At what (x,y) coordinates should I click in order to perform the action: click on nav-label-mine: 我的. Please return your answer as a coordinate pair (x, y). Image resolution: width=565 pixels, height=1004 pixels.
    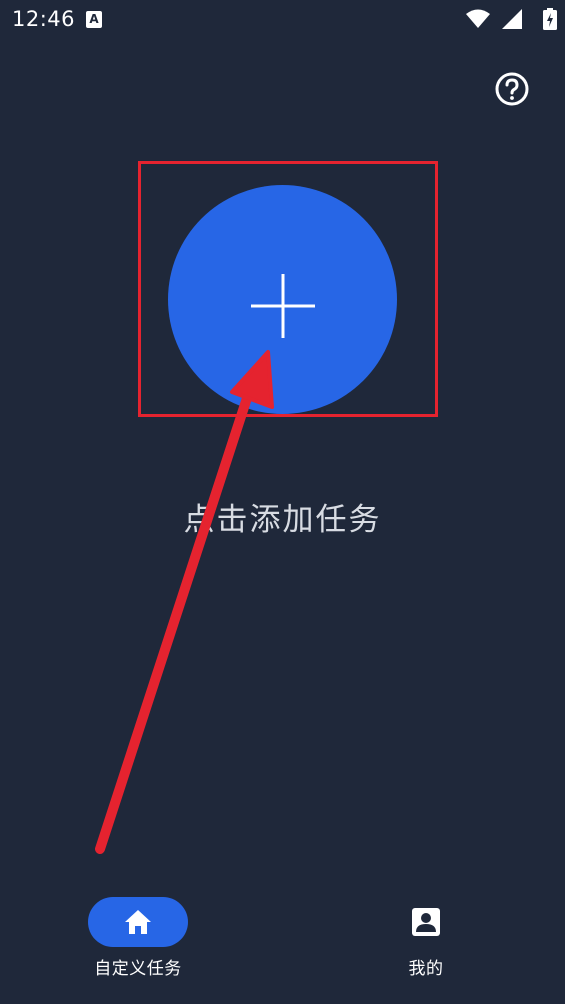
    Looking at the image, I should click on (426, 969).